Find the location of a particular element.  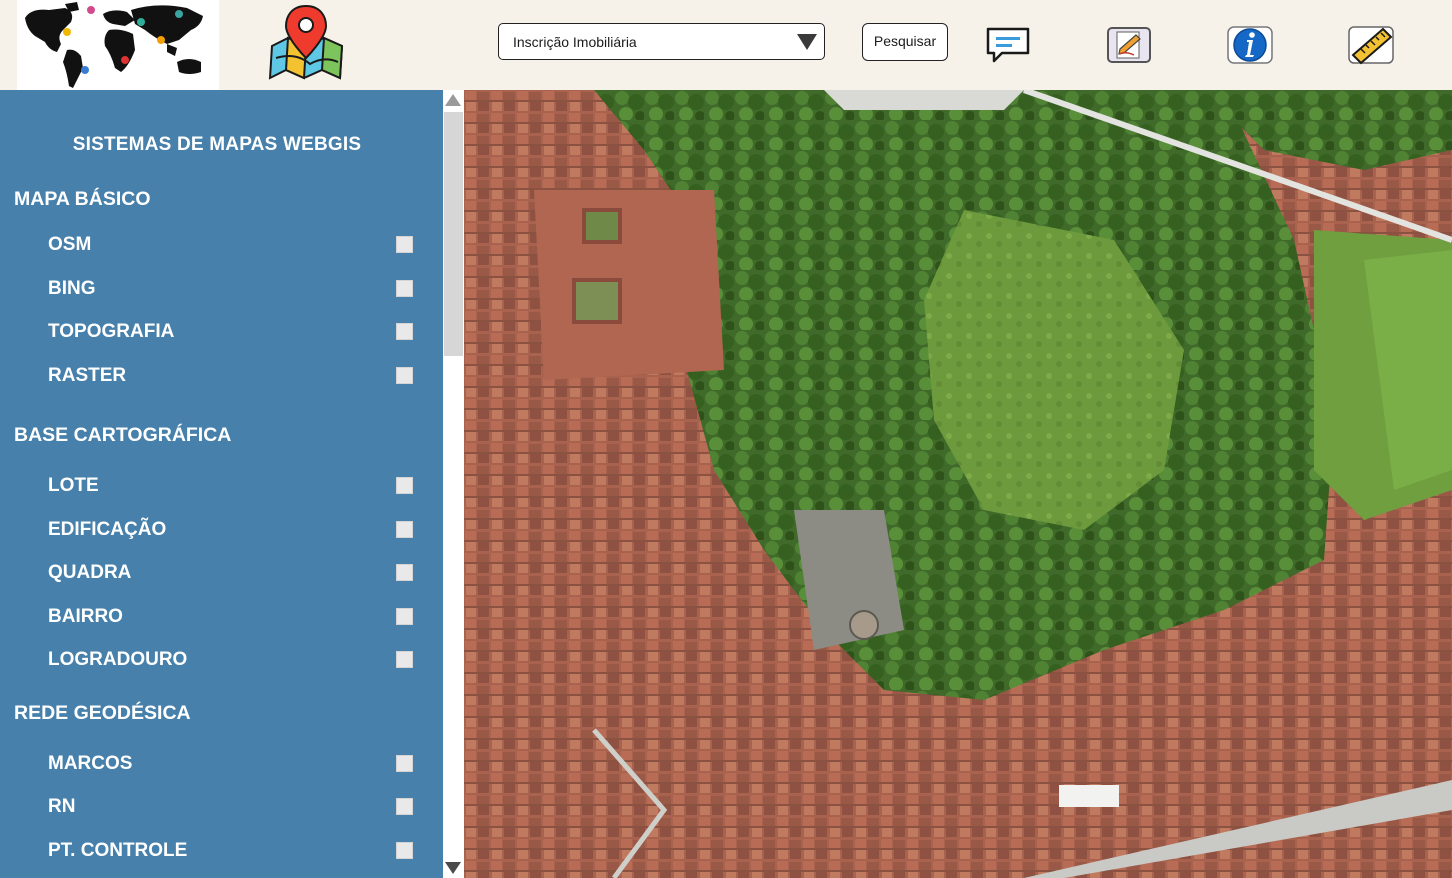

layer-label: BAIRRO is located at coordinates (85, 616).